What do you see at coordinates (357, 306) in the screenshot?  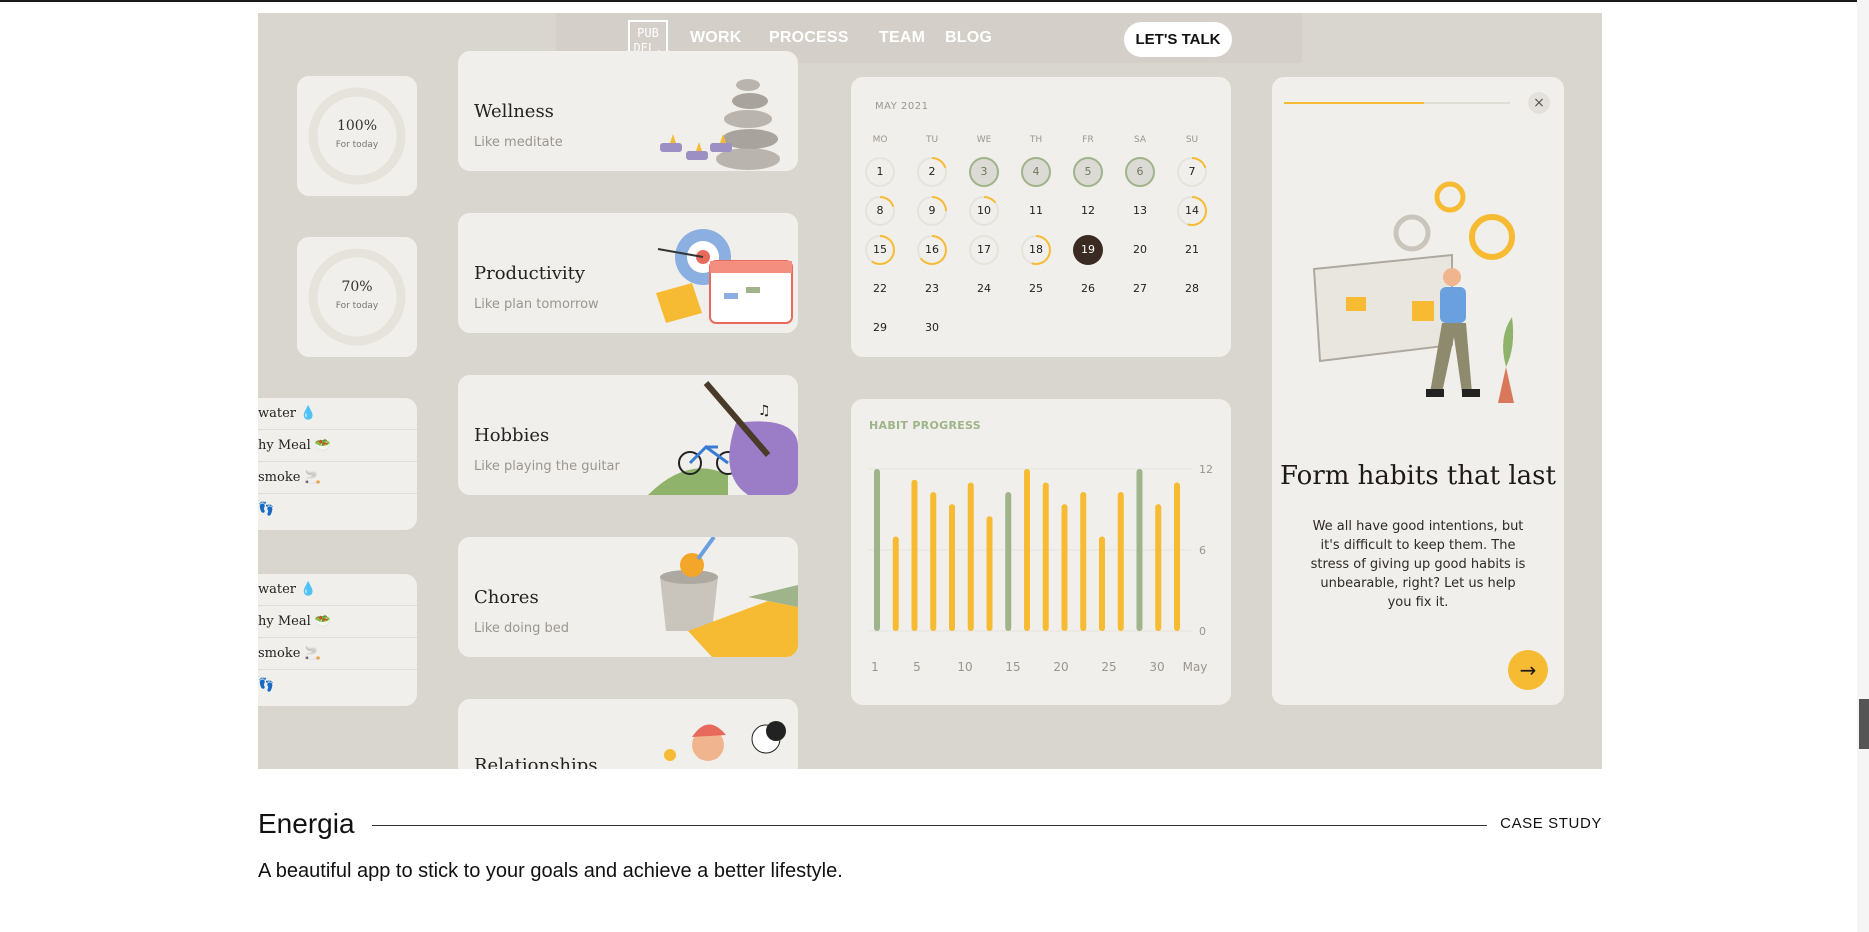 I see `ring-label: For today` at bounding box center [357, 306].